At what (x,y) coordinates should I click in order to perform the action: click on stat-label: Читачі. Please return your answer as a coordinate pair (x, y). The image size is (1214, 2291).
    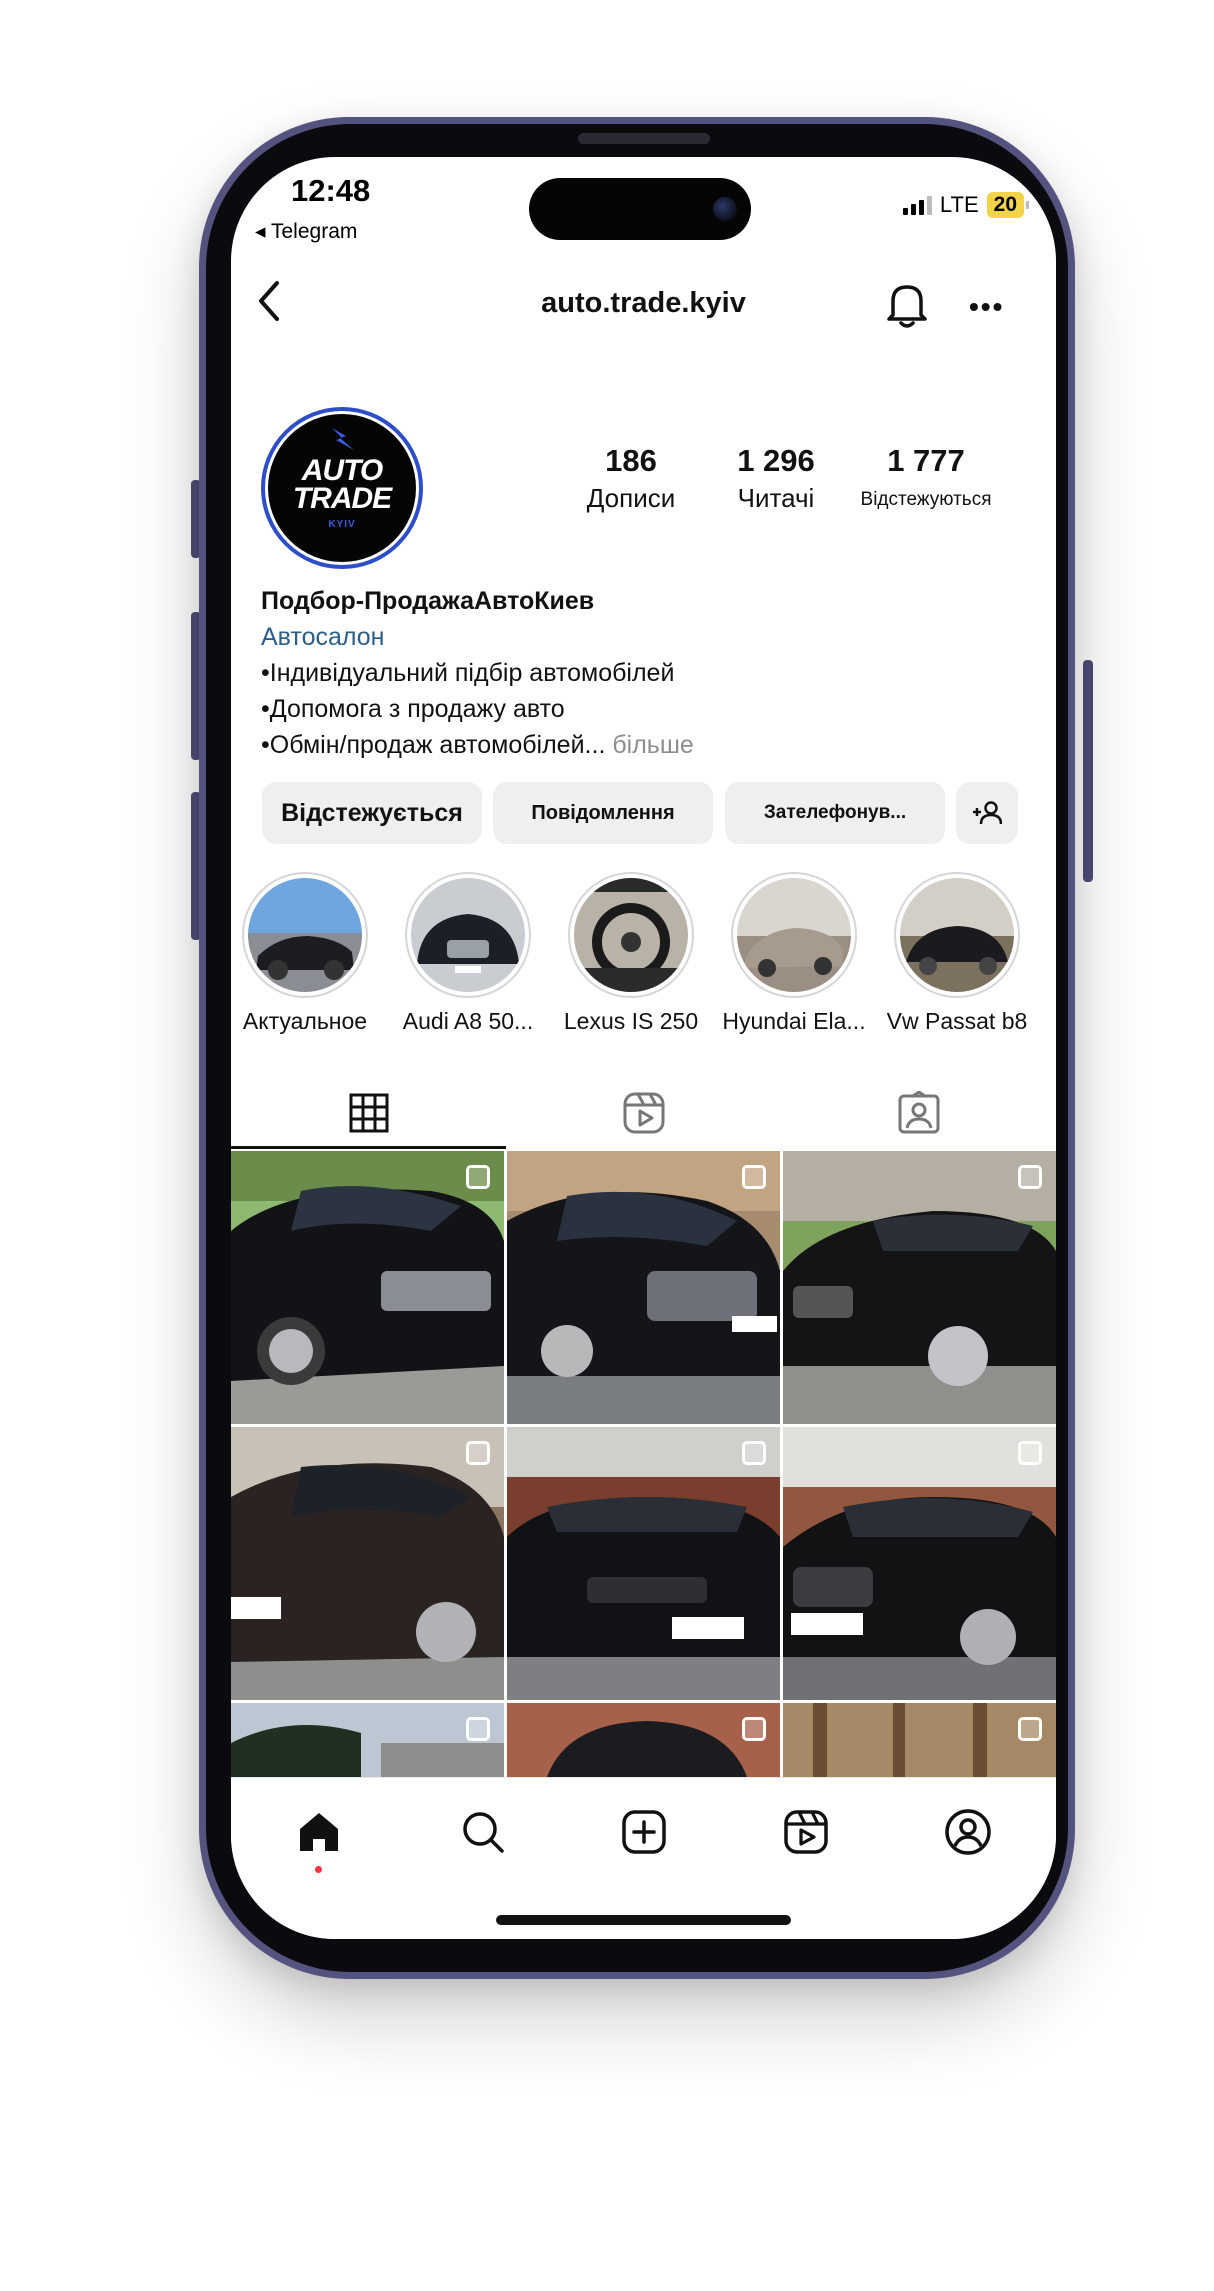
    Looking at the image, I should click on (776, 498).